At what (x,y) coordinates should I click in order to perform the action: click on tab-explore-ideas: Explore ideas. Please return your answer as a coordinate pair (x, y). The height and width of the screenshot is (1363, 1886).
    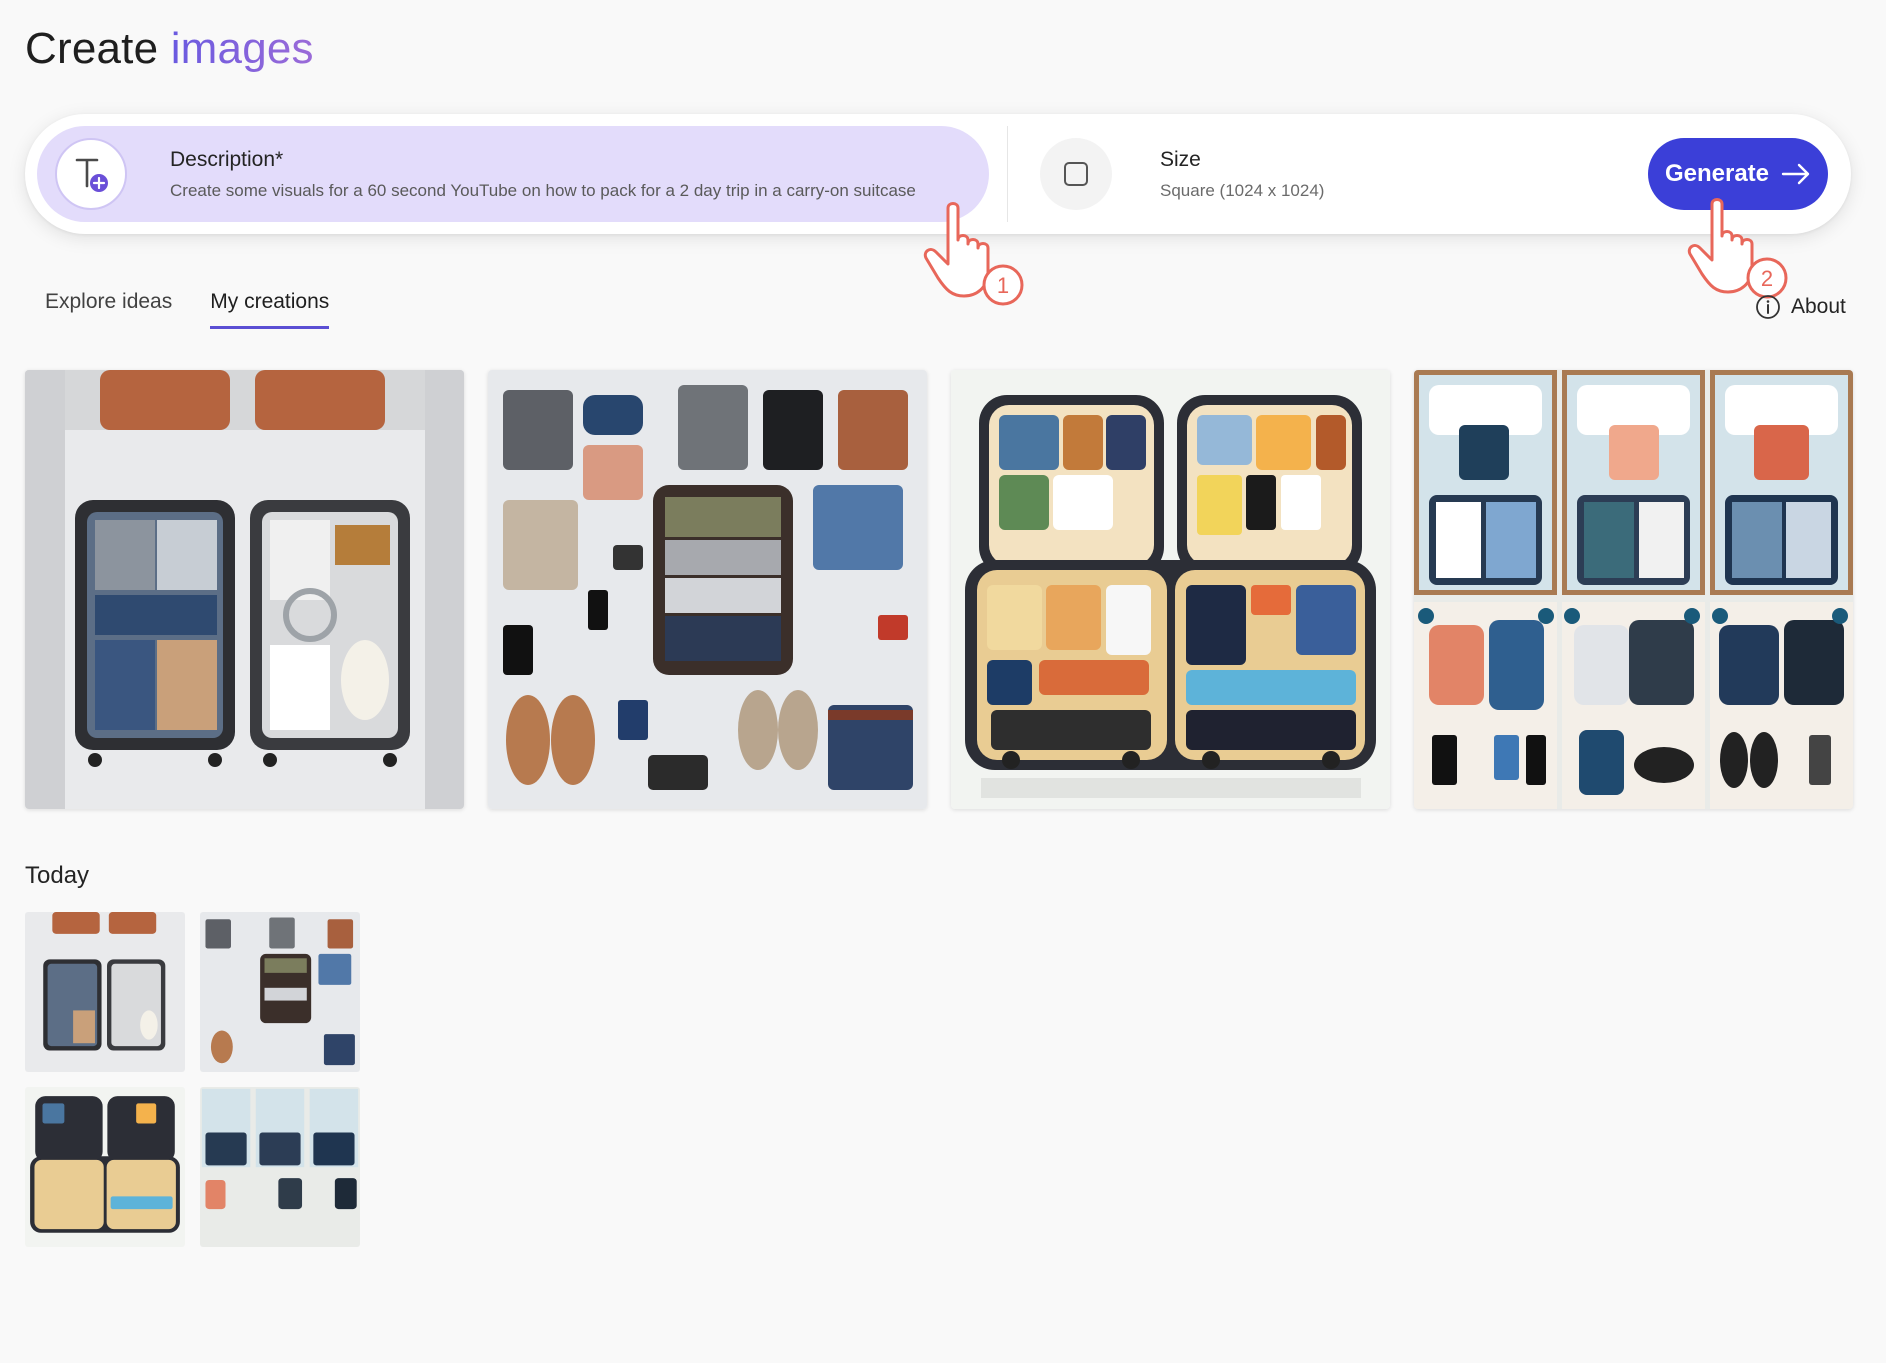
    Looking at the image, I should click on (108, 309).